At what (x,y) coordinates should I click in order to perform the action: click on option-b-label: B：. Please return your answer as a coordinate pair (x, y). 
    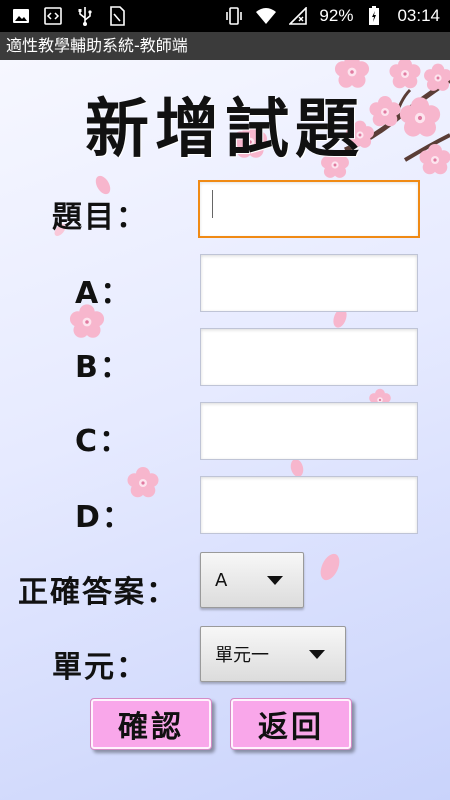
    Looking at the image, I should click on (103, 367).